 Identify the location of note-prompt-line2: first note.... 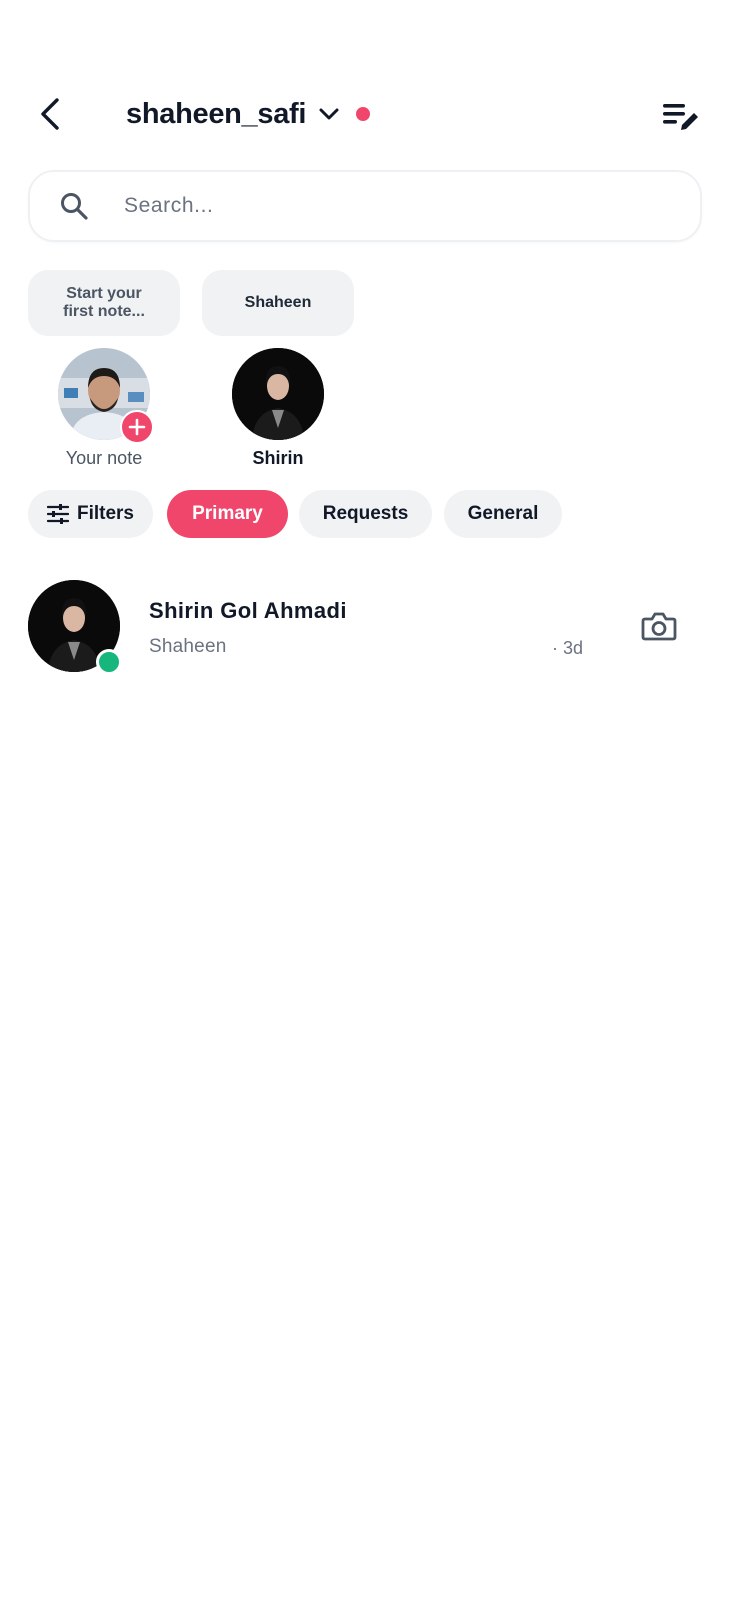
(104, 311).